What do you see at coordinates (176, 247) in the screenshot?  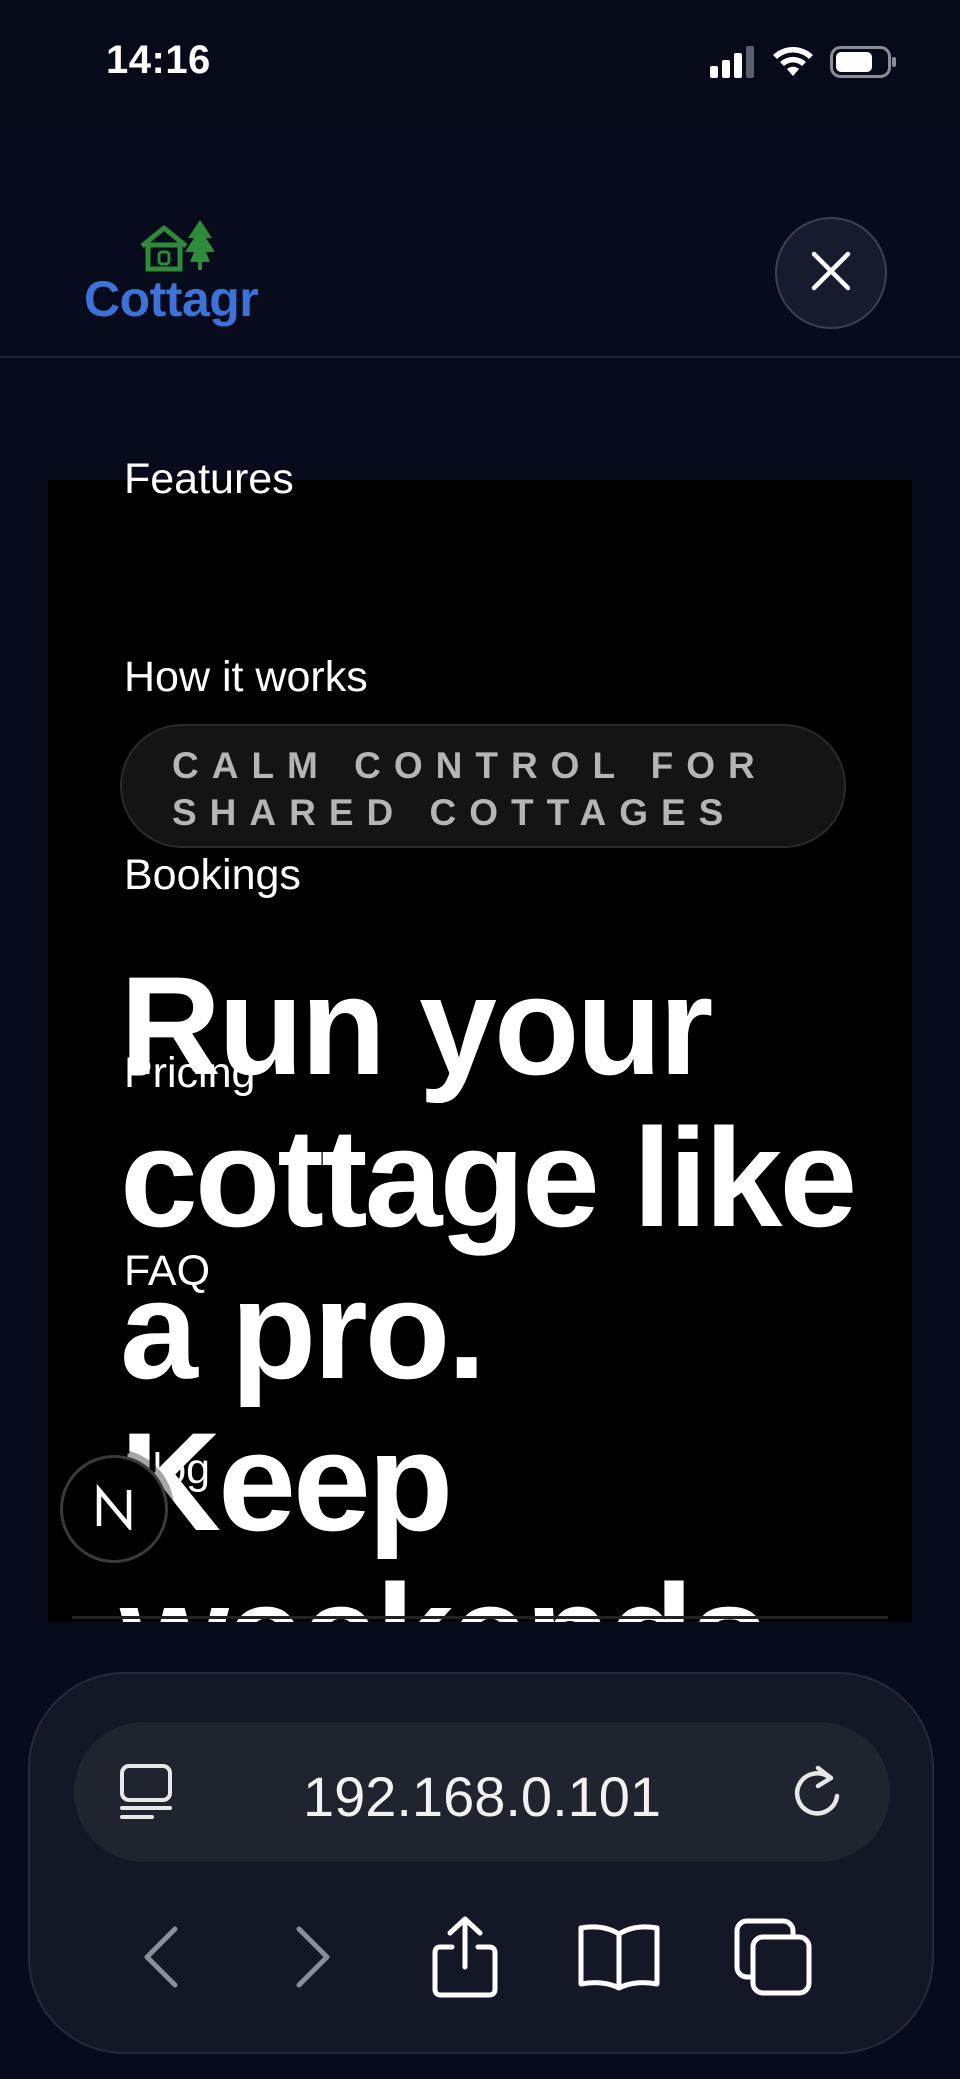 I see `cottage-logo-icon` at bounding box center [176, 247].